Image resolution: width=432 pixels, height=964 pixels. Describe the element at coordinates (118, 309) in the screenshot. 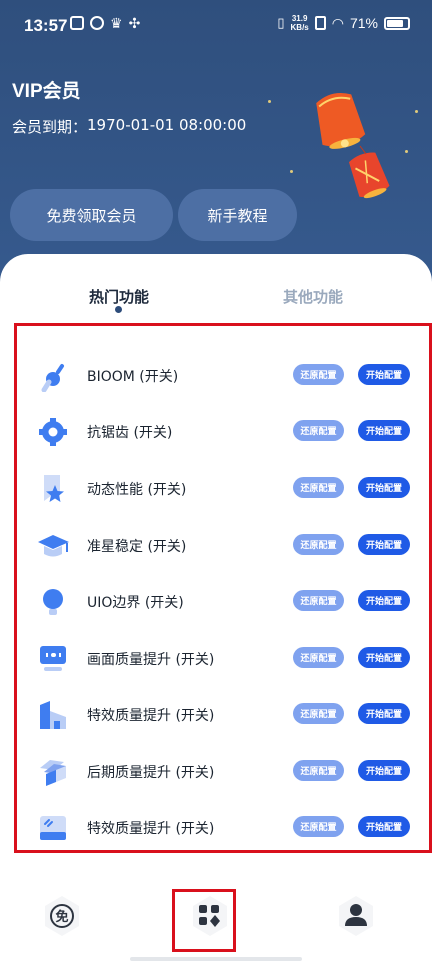

I see `active-tab-indicator` at that location.